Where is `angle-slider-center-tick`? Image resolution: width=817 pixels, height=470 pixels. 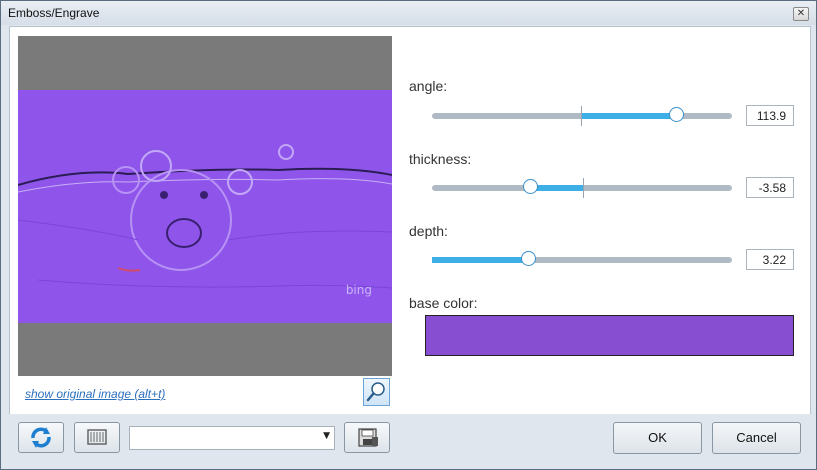
angle-slider-center-tick is located at coordinates (581, 116).